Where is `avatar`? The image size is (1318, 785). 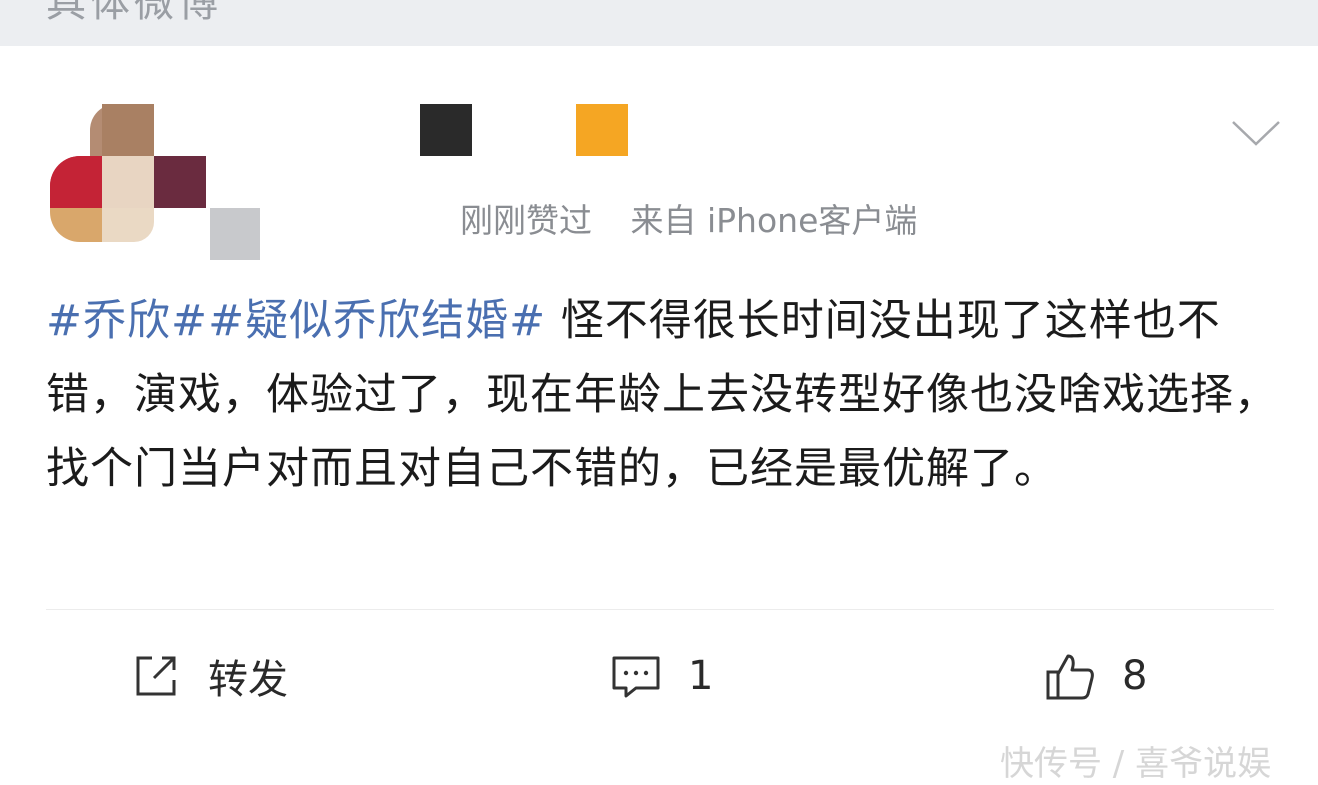 avatar is located at coordinates (155, 184).